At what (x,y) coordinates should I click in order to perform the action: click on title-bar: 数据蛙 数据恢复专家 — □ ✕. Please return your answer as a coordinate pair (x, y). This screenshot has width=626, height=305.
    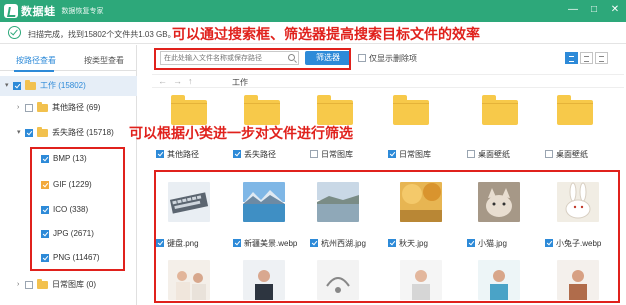
    Looking at the image, I should click on (313, 11).